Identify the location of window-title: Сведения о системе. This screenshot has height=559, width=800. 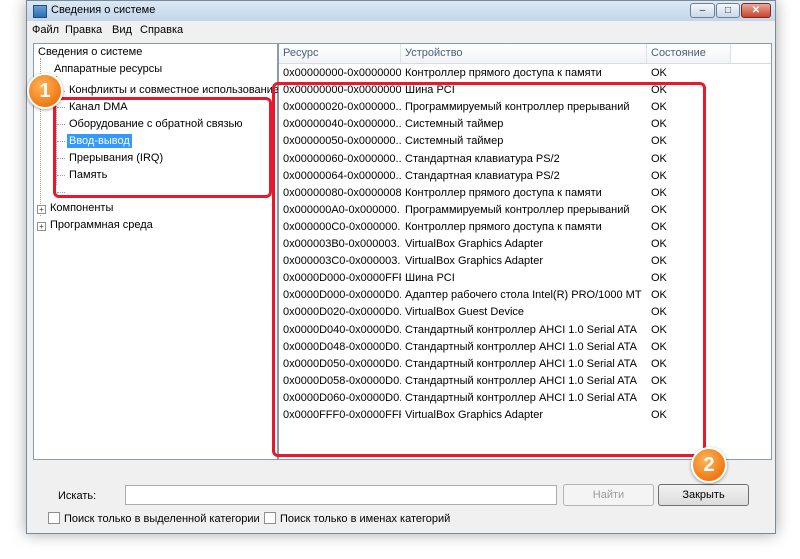
(103, 10).